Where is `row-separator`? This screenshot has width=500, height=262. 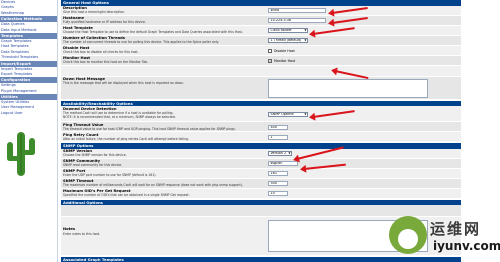
row-separator is located at coordinates (261, 71).